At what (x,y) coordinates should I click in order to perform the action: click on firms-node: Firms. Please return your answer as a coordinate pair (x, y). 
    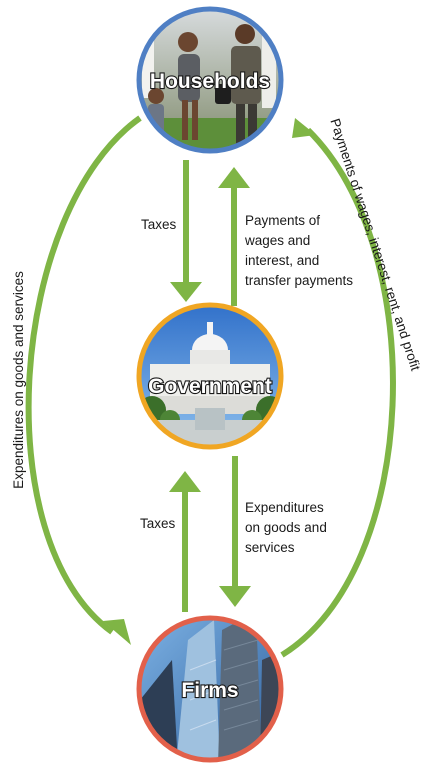
    Looking at the image, I should click on (210, 689).